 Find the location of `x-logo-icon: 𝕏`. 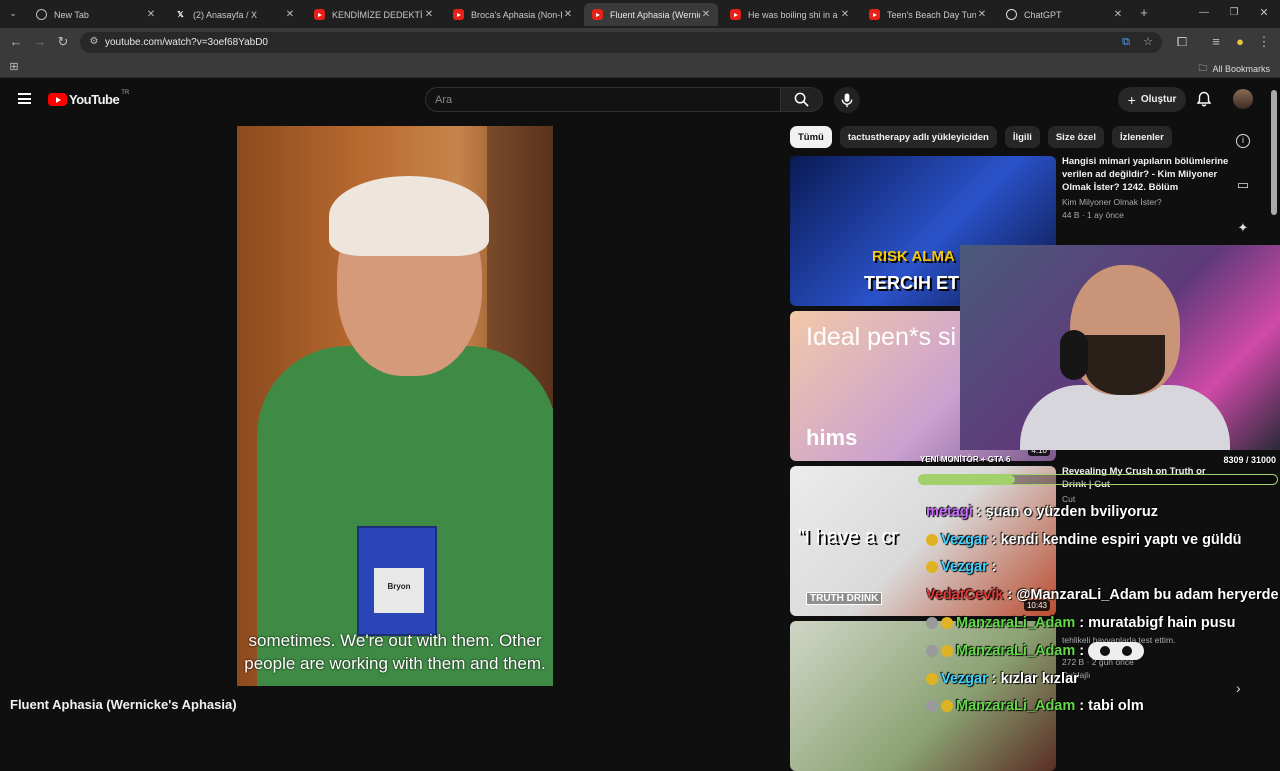

x-logo-icon: 𝕏 is located at coordinates (180, 14).